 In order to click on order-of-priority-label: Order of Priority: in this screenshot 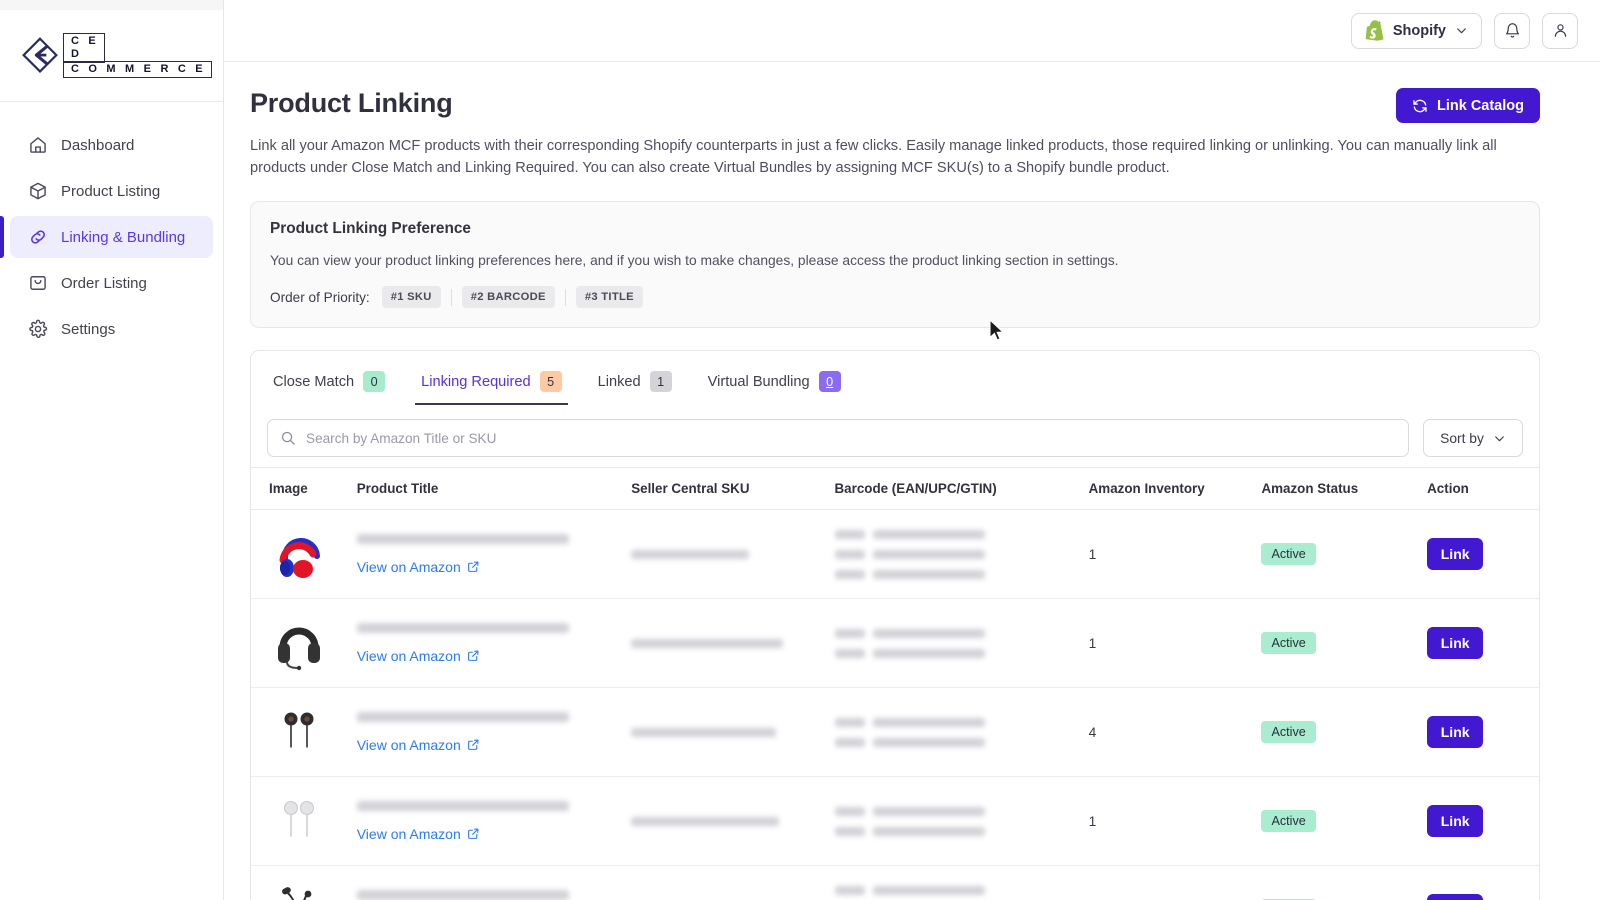, I will do `click(320, 297)`.